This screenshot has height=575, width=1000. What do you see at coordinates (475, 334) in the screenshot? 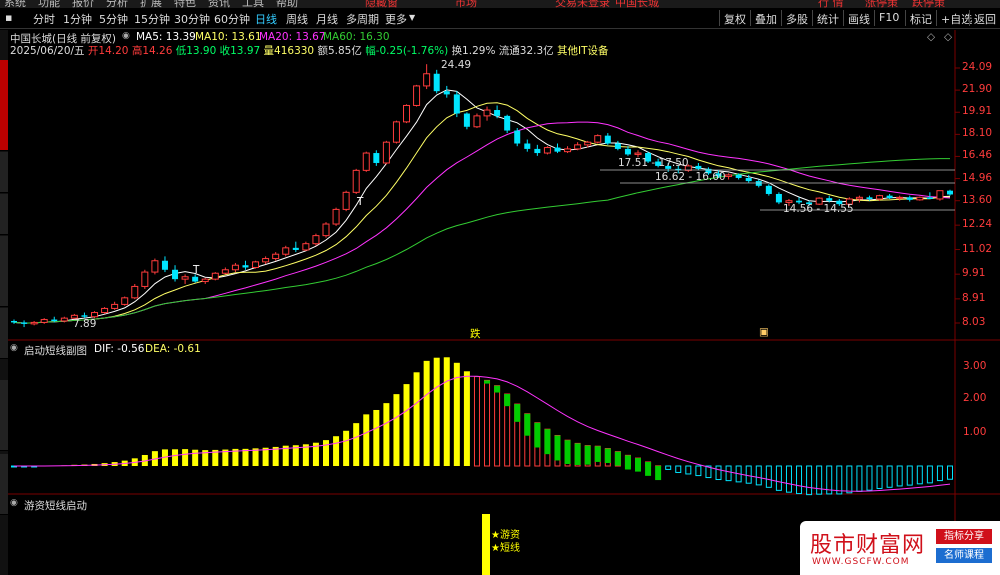
I see `fall-signal-label: 跌` at bounding box center [475, 334].